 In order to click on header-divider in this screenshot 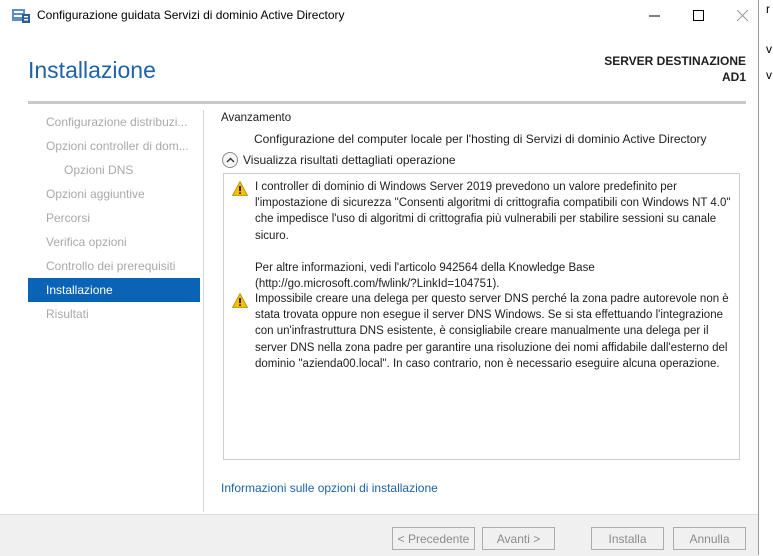, I will do `click(387, 102)`.